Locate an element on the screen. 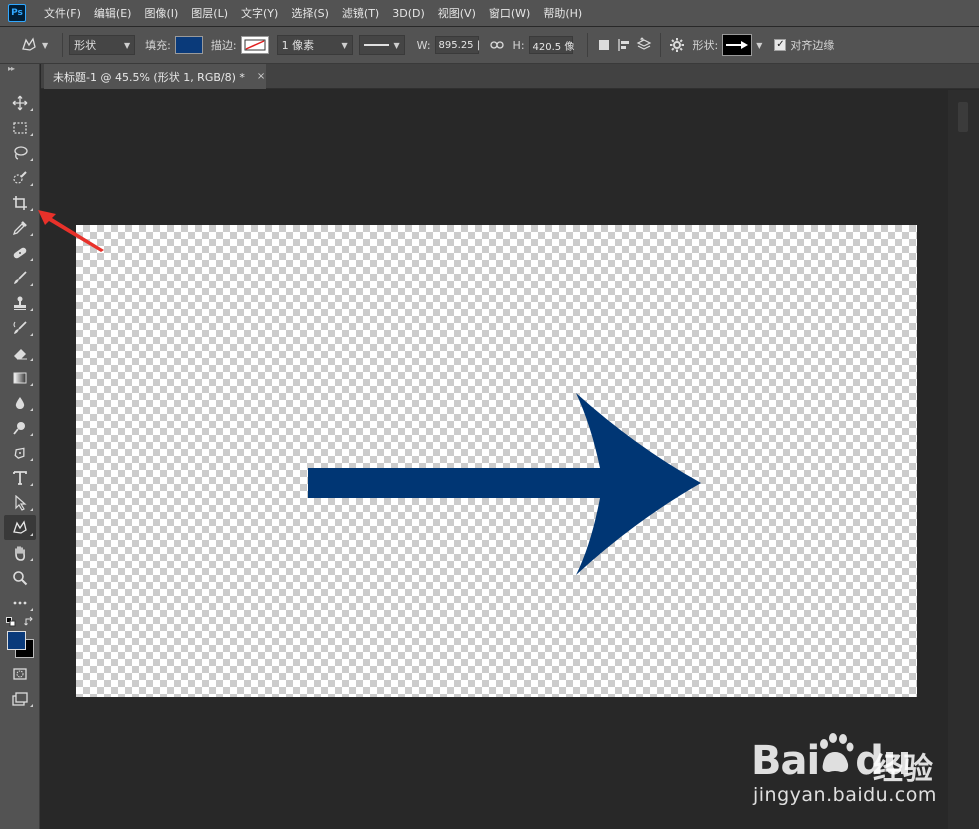  menu-filter: 滤镜(T) is located at coordinates (360, 13).